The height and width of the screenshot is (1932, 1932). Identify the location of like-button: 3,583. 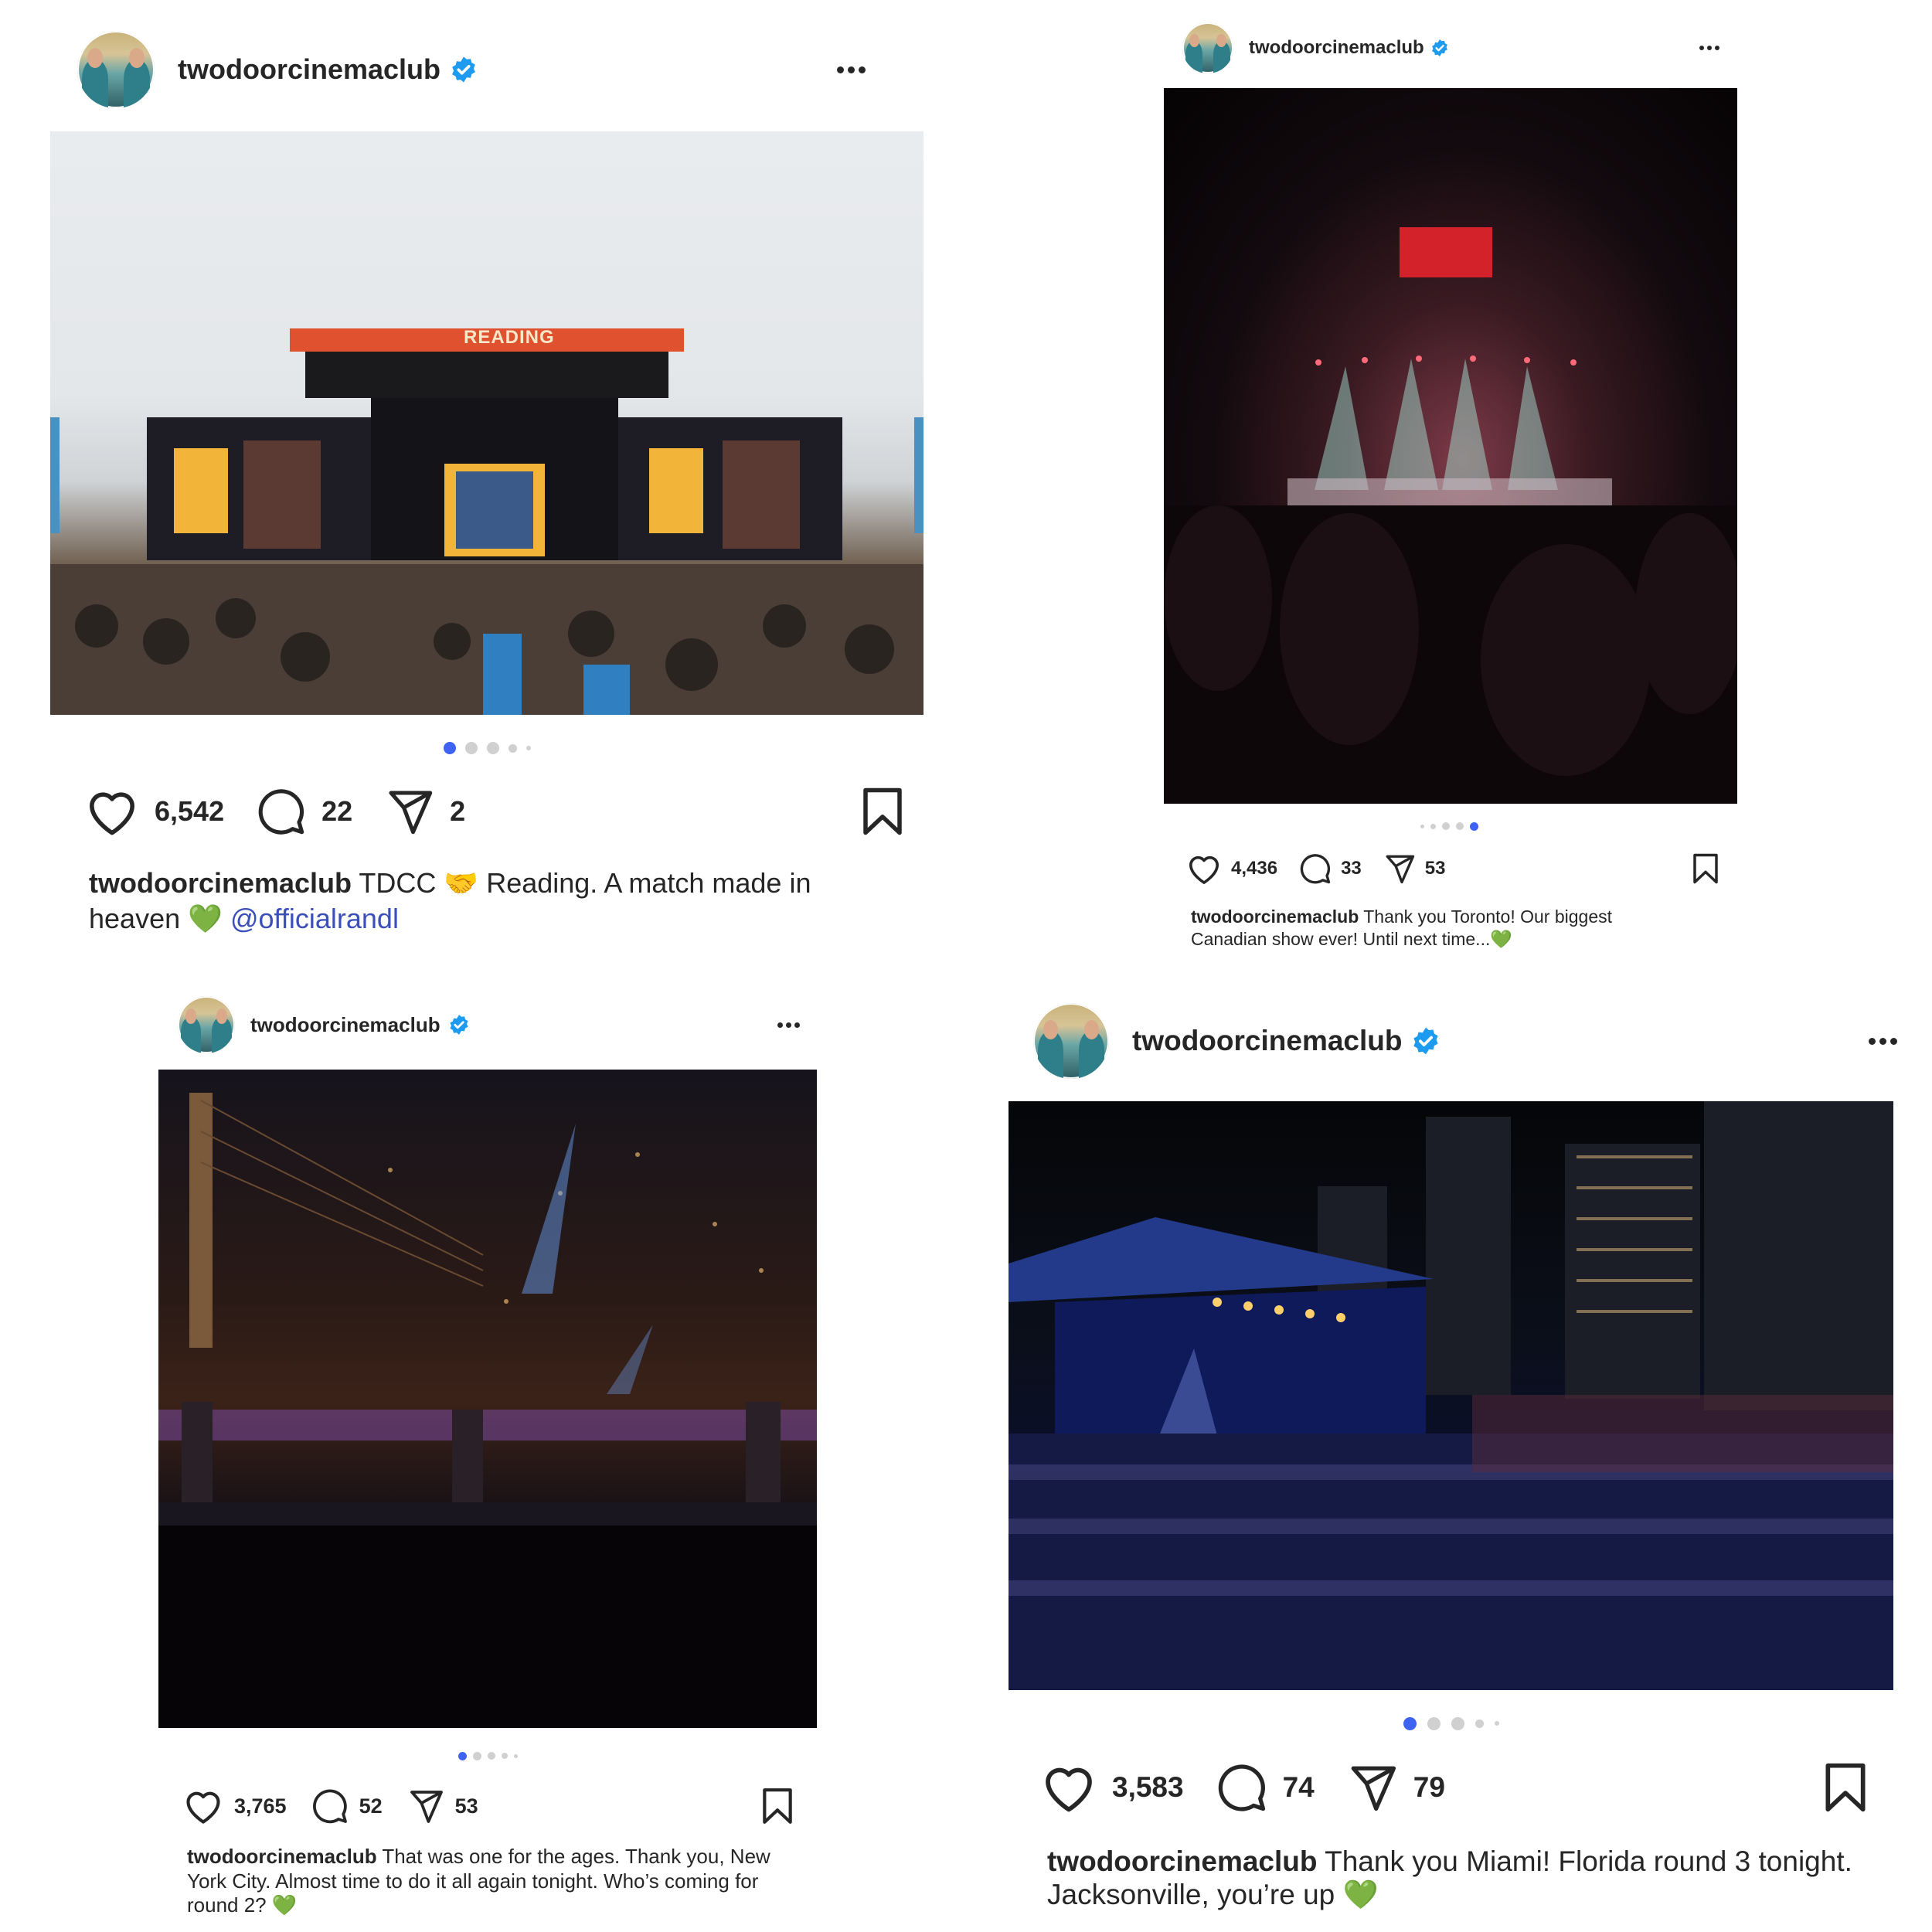
(1113, 1787).